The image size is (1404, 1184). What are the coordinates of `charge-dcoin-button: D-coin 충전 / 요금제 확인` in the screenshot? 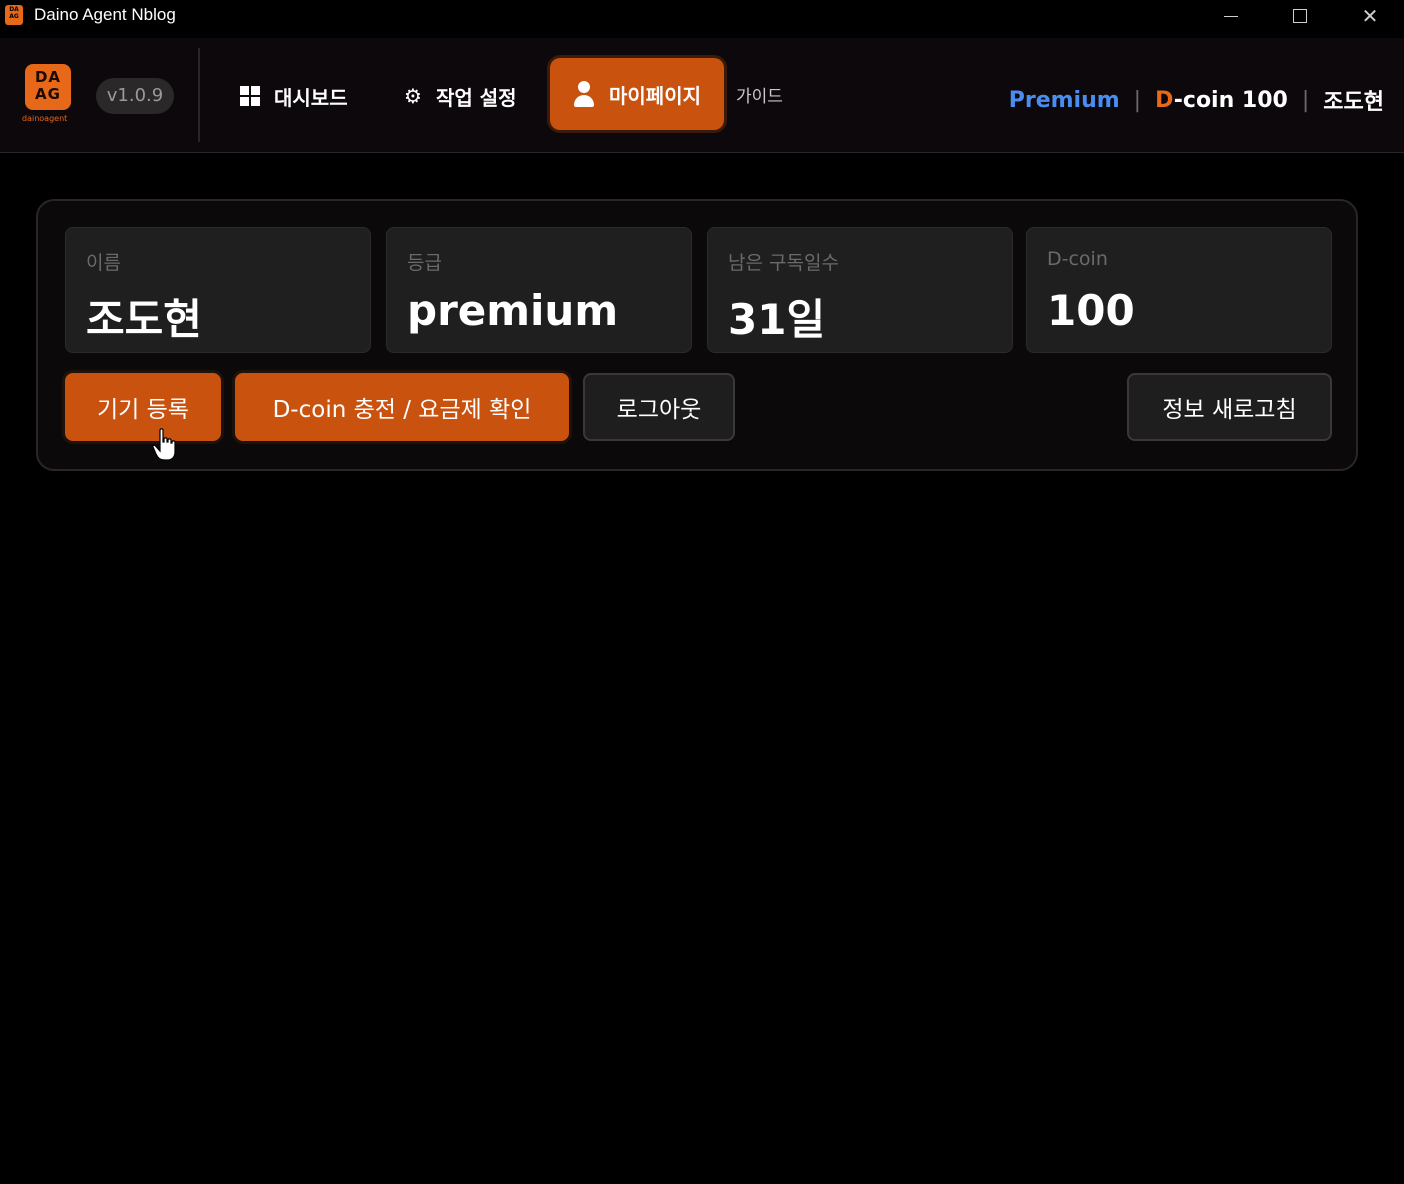 It's located at (402, 407).